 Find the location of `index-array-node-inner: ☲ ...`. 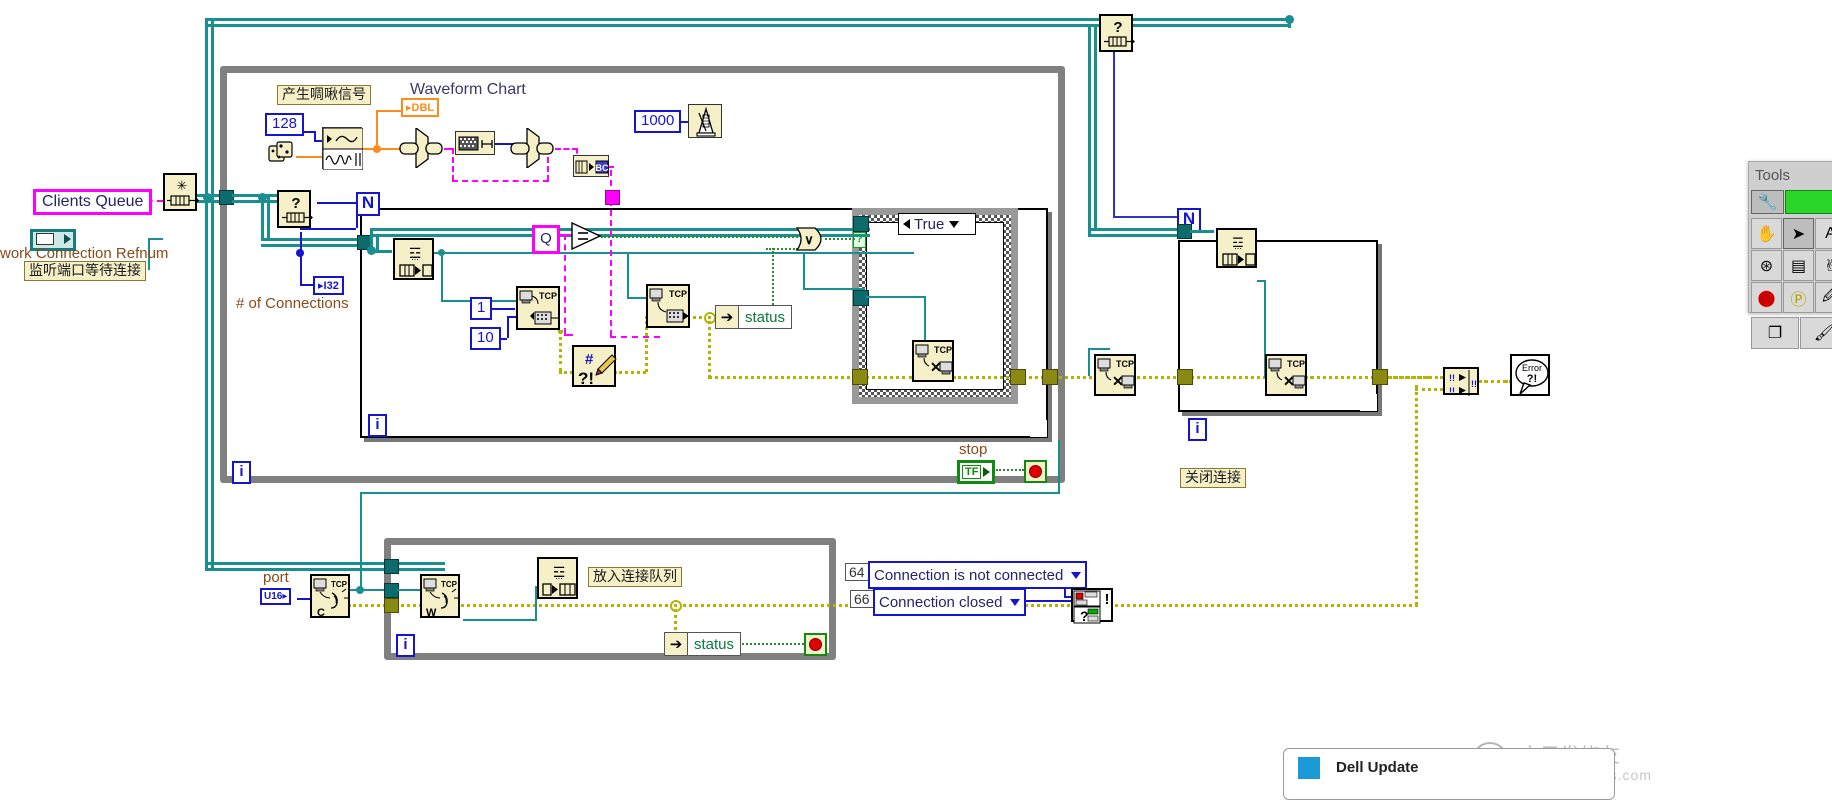

index-array-node-inner: ☲ ... is located at coordinates (413, 259).